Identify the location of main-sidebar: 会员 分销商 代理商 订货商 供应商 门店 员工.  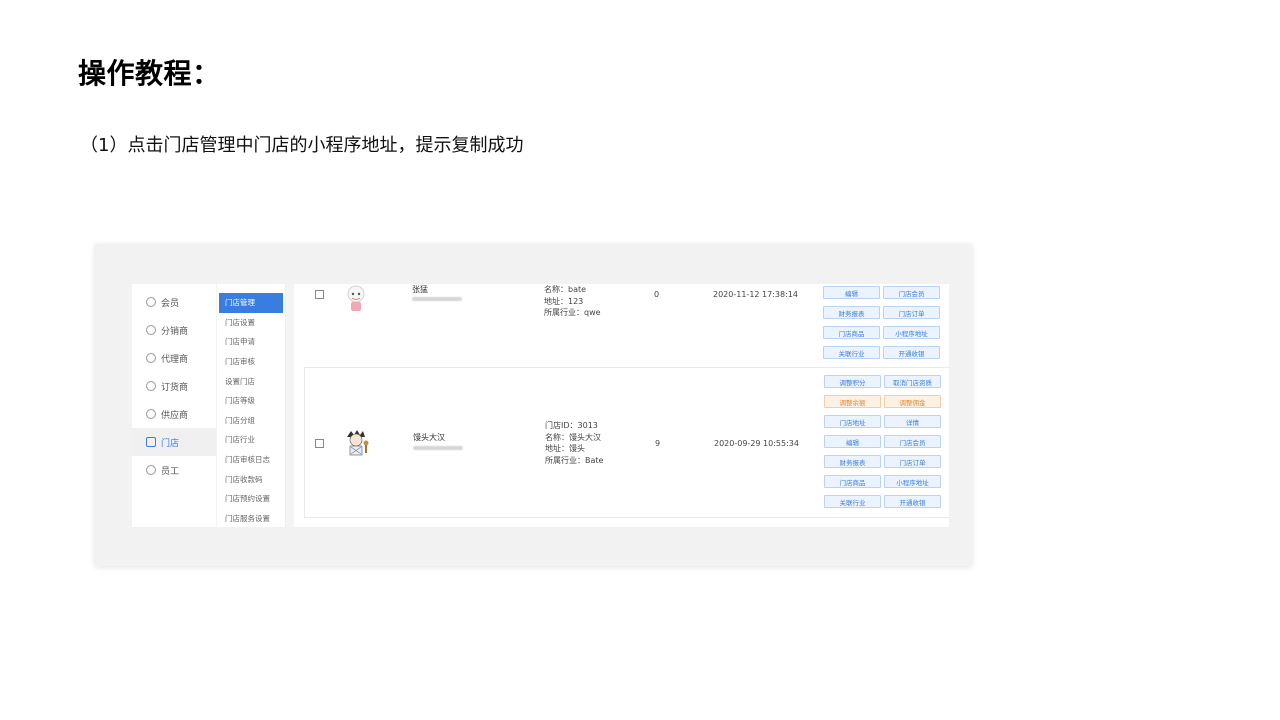
(174, 405).